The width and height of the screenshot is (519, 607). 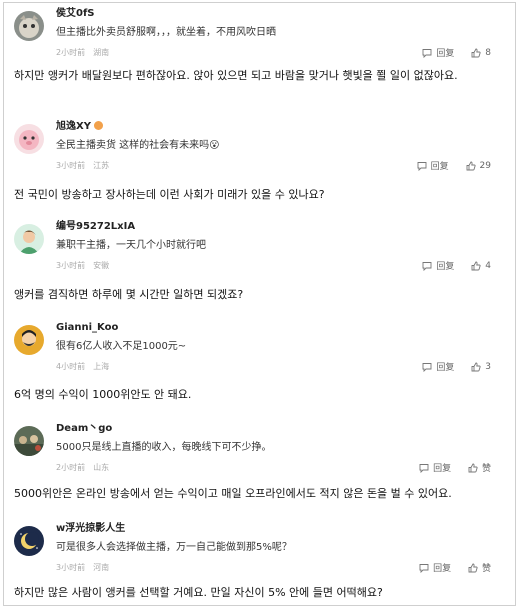 I want to click on comment-time: 4小时前, so click(x=71, y=366).